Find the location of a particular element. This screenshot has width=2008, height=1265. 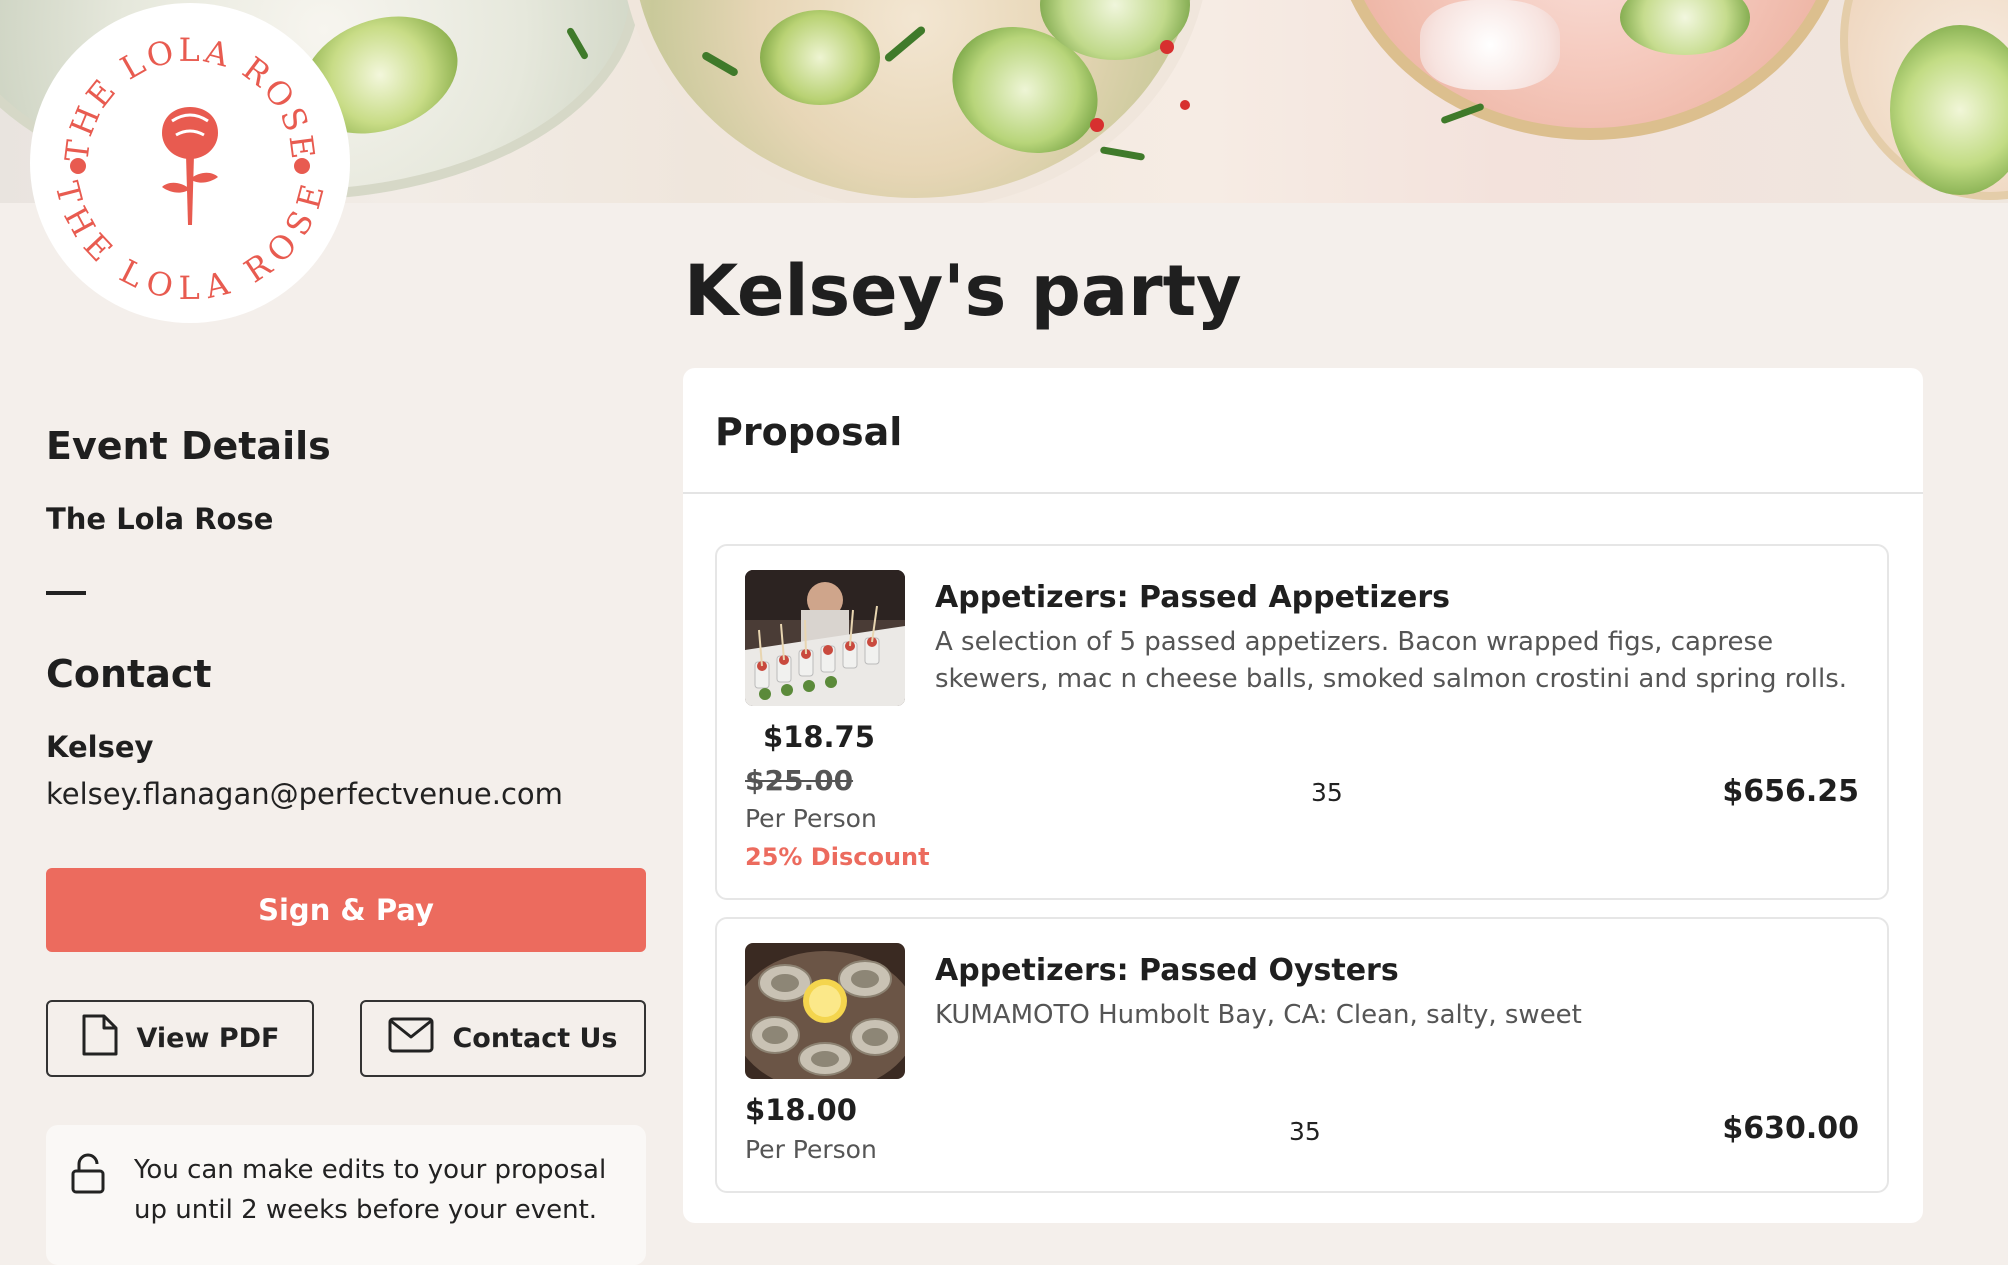

item-total: $656.25 is located at coordinates (1790, 791).